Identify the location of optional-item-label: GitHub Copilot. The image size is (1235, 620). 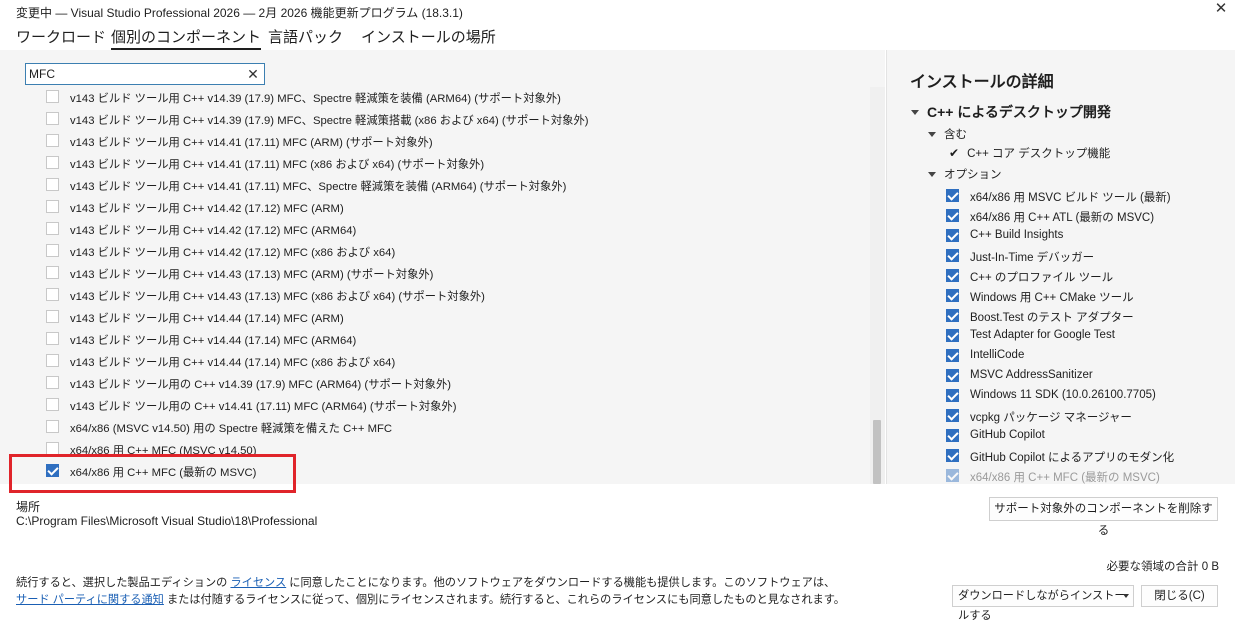
(1007, 435).